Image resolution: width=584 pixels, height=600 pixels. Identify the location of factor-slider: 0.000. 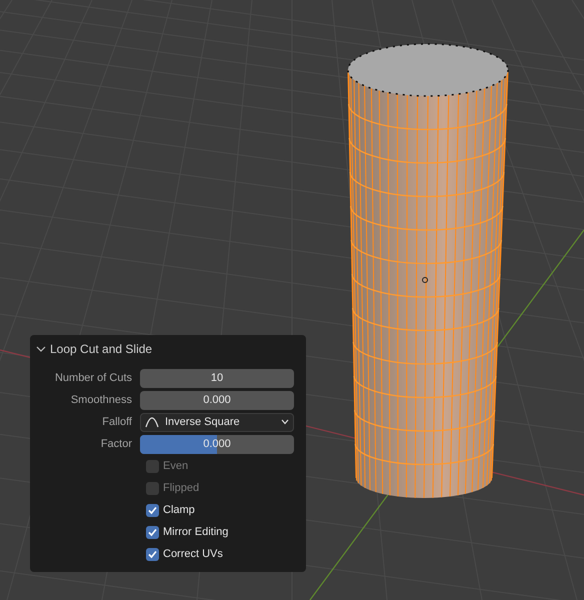
(217, 444).